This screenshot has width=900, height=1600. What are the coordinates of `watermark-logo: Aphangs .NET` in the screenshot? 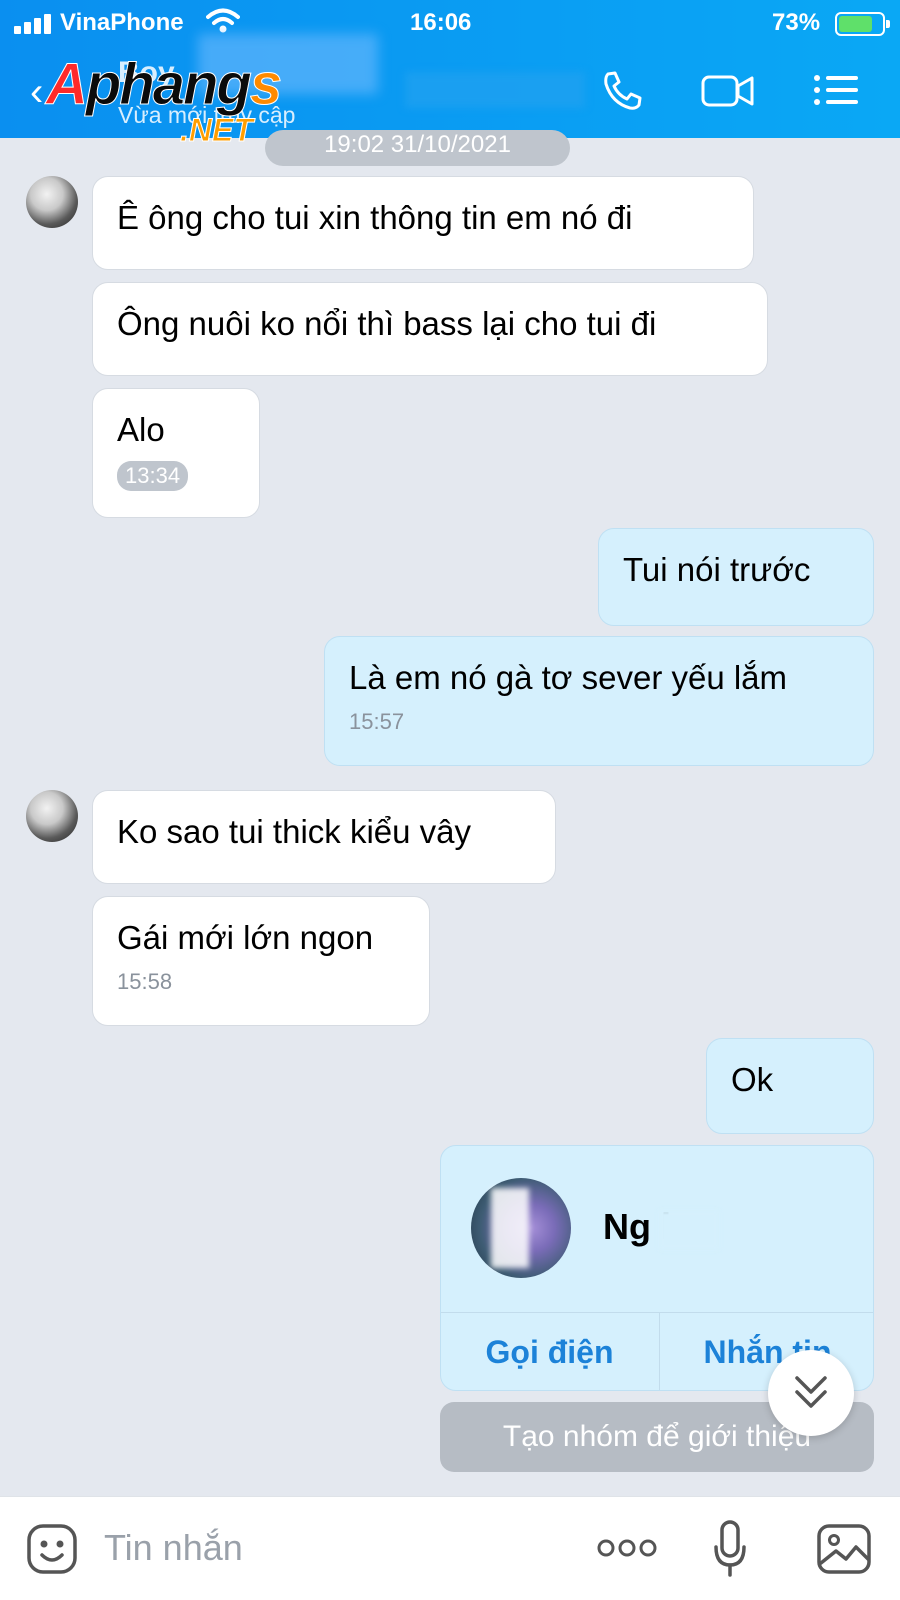 It's located at (164, 100).